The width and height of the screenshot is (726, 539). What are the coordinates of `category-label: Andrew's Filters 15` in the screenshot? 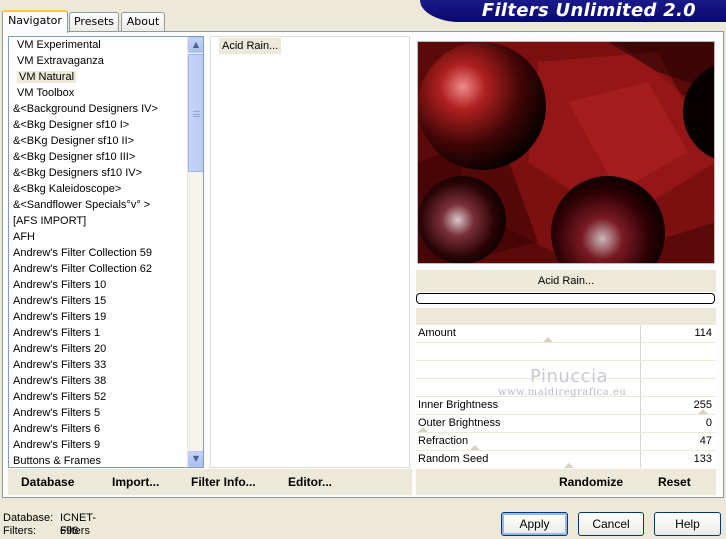 It's located at (60, 301).